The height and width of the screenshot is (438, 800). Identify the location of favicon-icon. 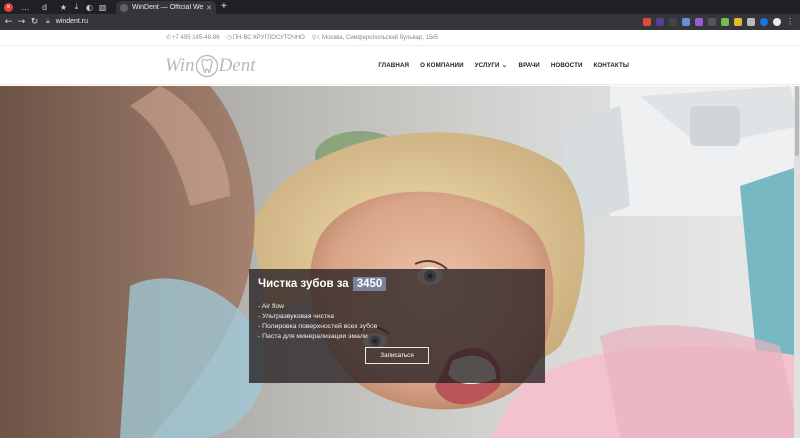
(124, 7).